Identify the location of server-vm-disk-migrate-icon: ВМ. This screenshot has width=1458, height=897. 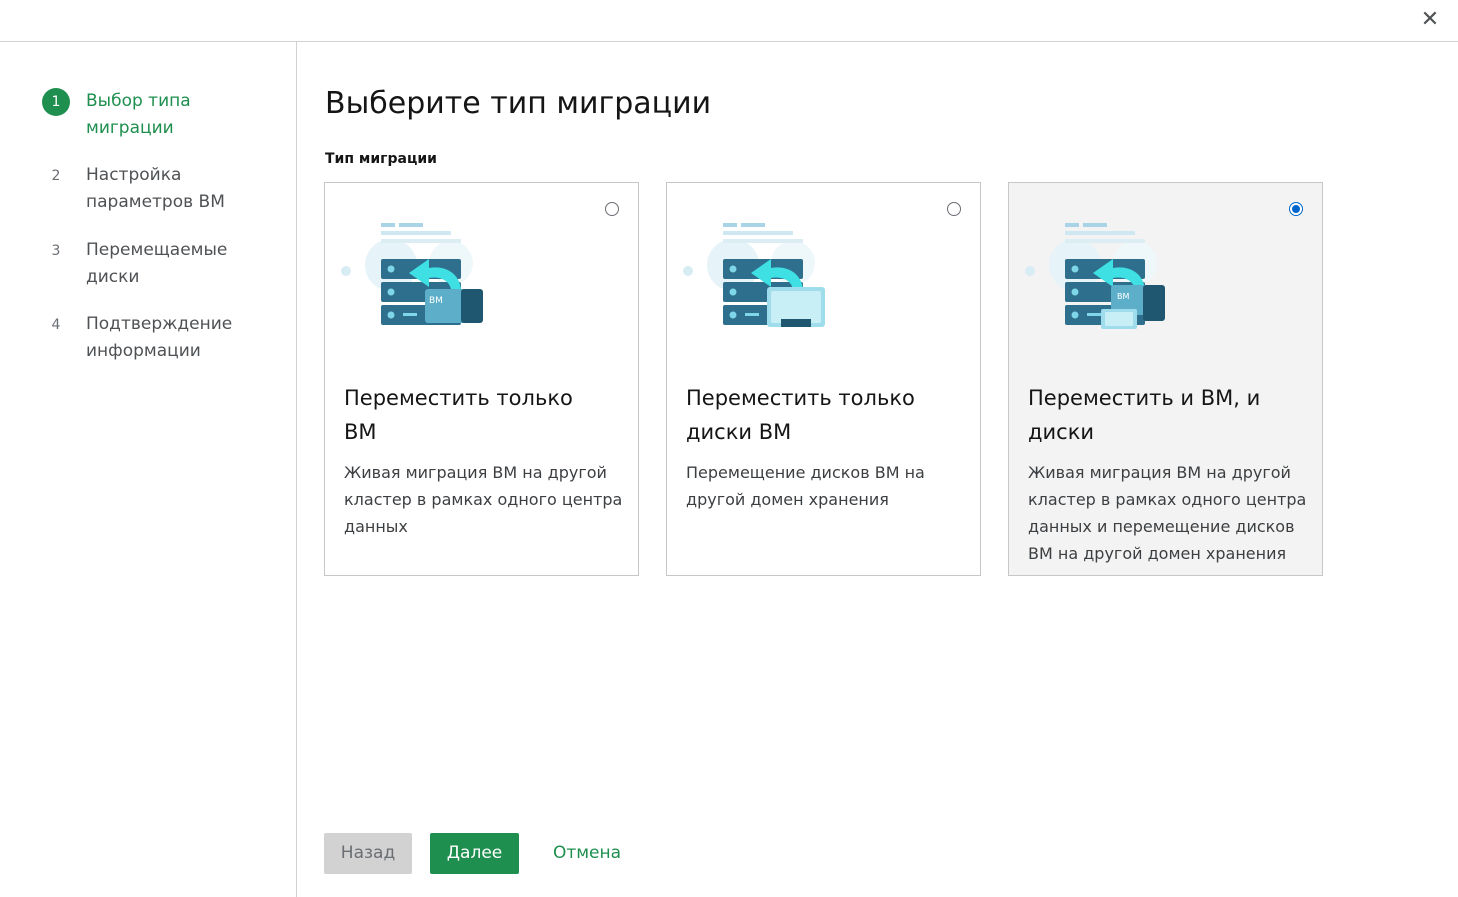
(1095, 276).